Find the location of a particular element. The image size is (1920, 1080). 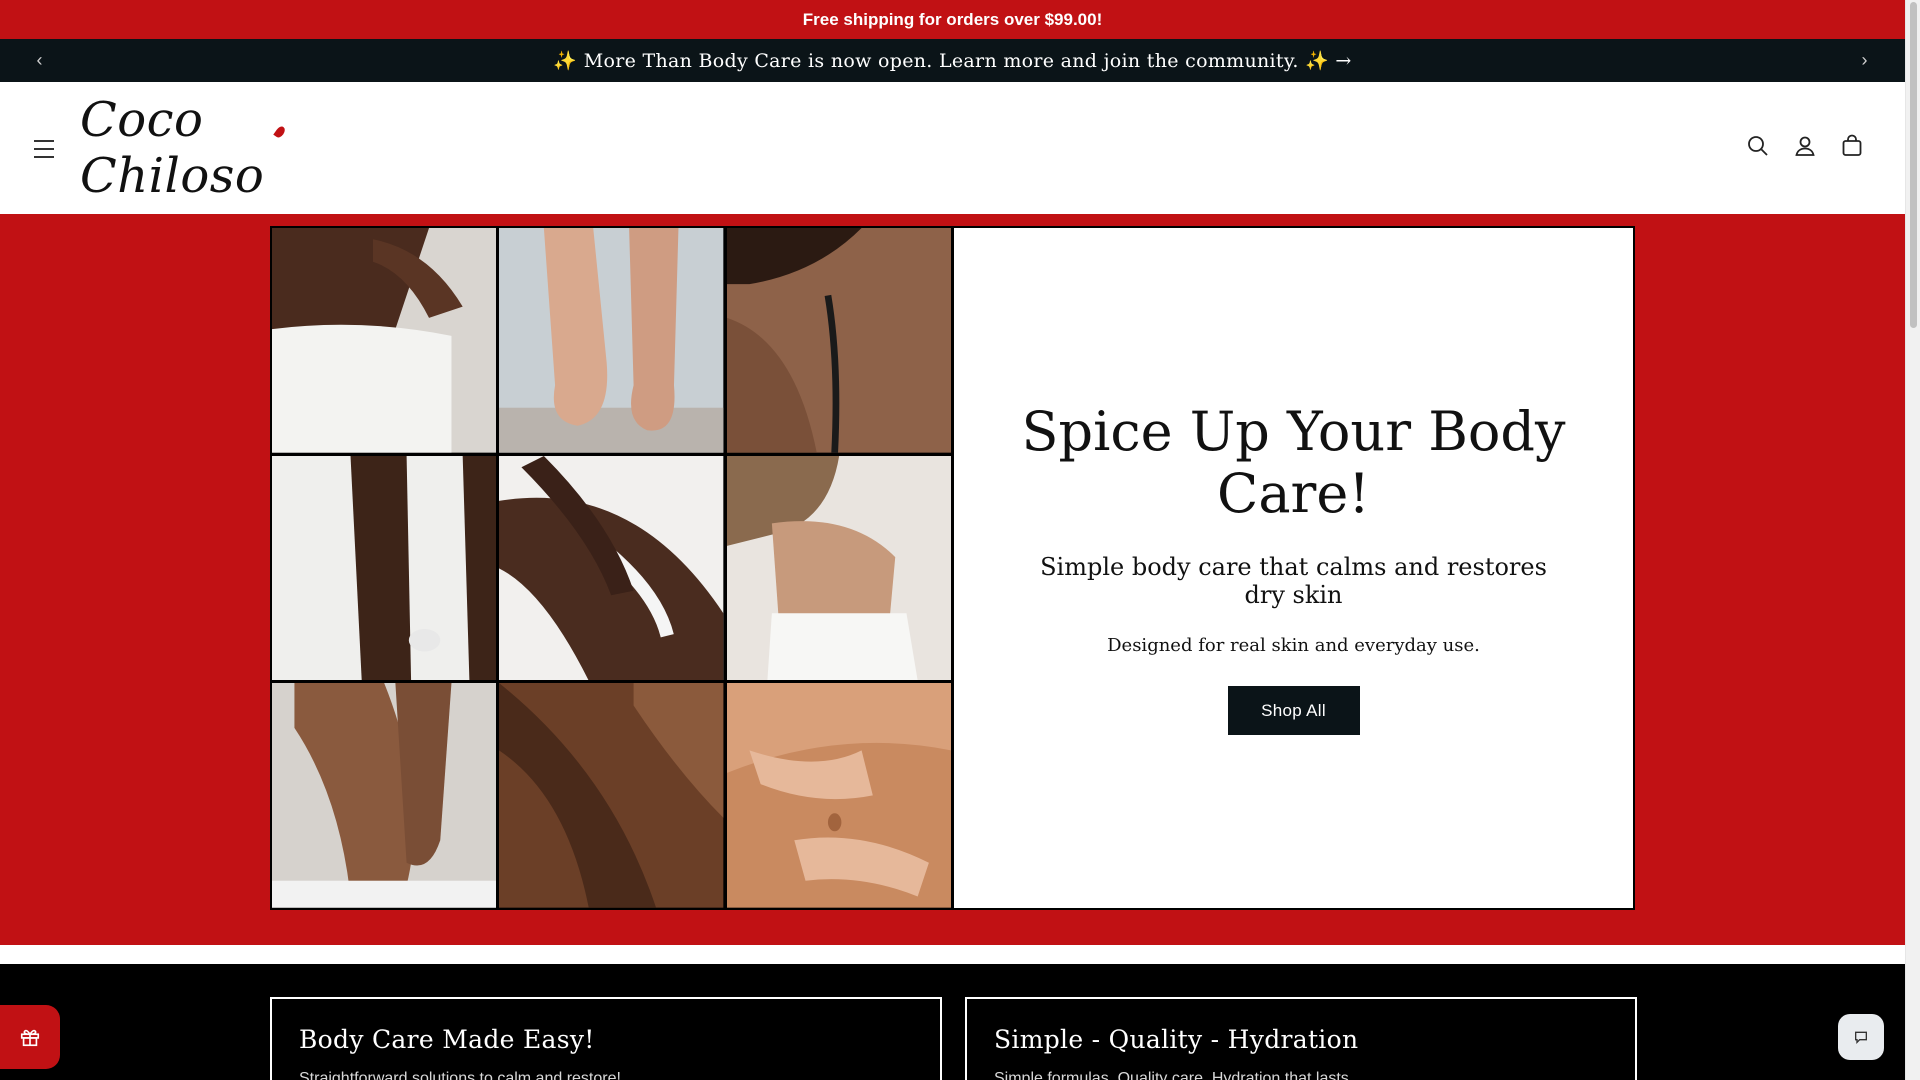

search-button is located at coordinates (1758, 146).